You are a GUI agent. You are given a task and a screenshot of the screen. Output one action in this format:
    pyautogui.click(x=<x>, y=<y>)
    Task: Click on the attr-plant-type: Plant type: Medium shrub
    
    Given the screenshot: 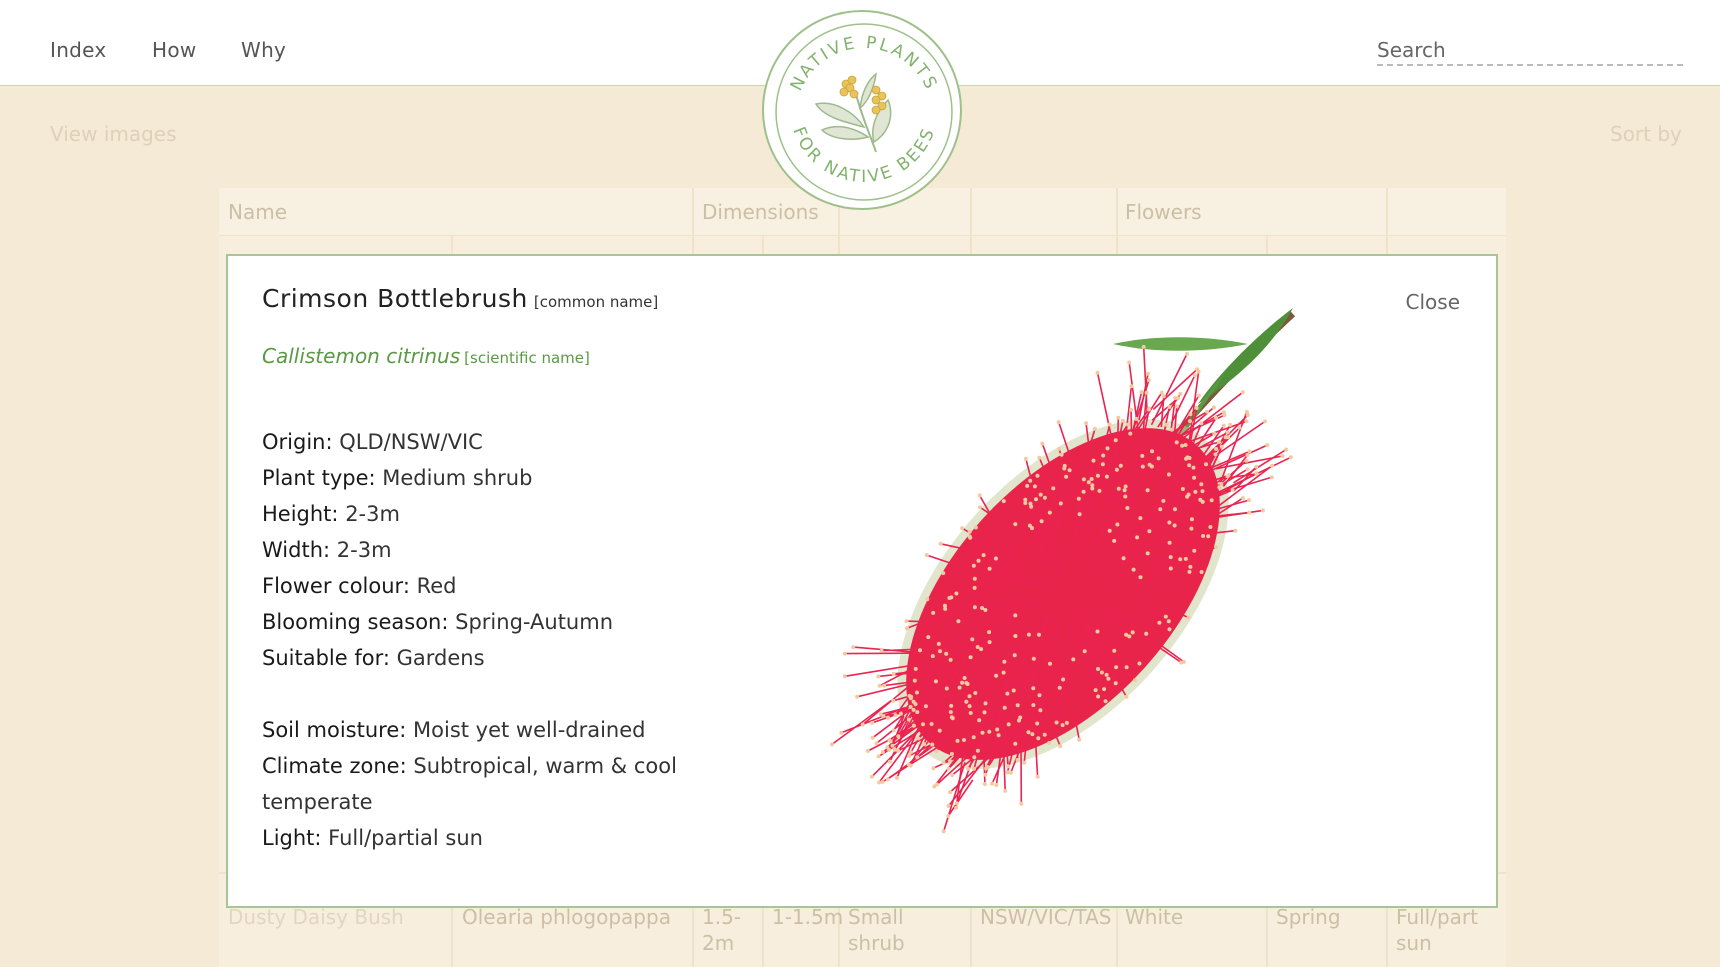 What is the action you would take?
    pyautogui.click(x=397, y=478)
    